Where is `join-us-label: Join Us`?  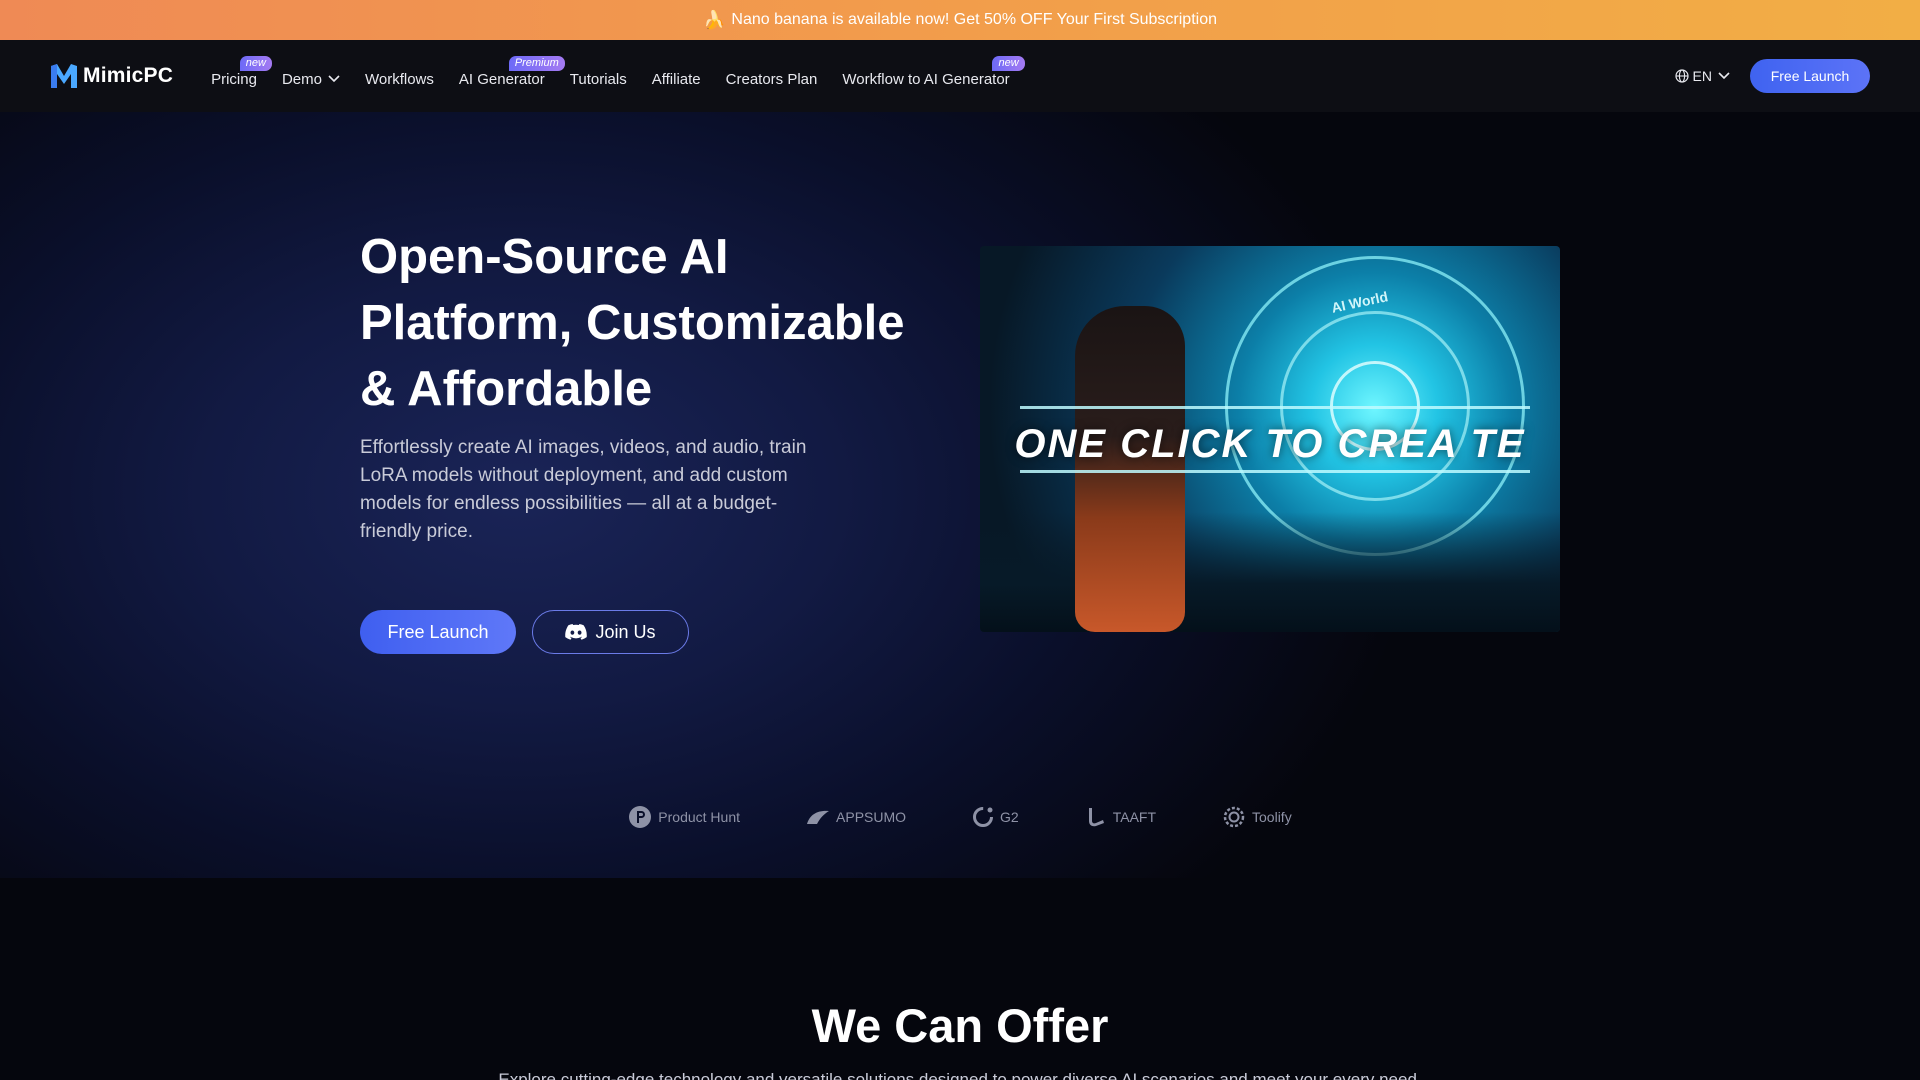
join-us-label: Join Us is located at coordinates (625, 631).